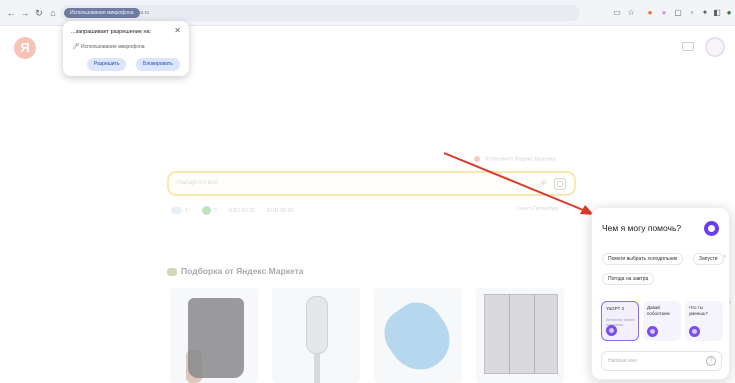 Image resolution: width=735 pixels, height=383 pixels. What do you see at coordinates (730, 303) in the screenshot?
I see `scroll-right-icon: ›` at bounding box center [730, 303].